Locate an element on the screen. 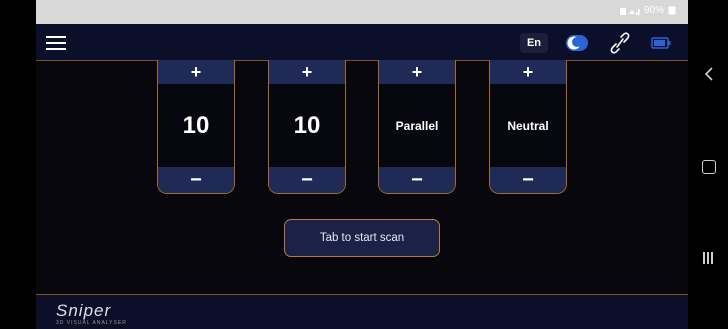 The height and width of the screenshot is (329, 728). tile-4: + Neutral − is located at coordinates (528, 127).